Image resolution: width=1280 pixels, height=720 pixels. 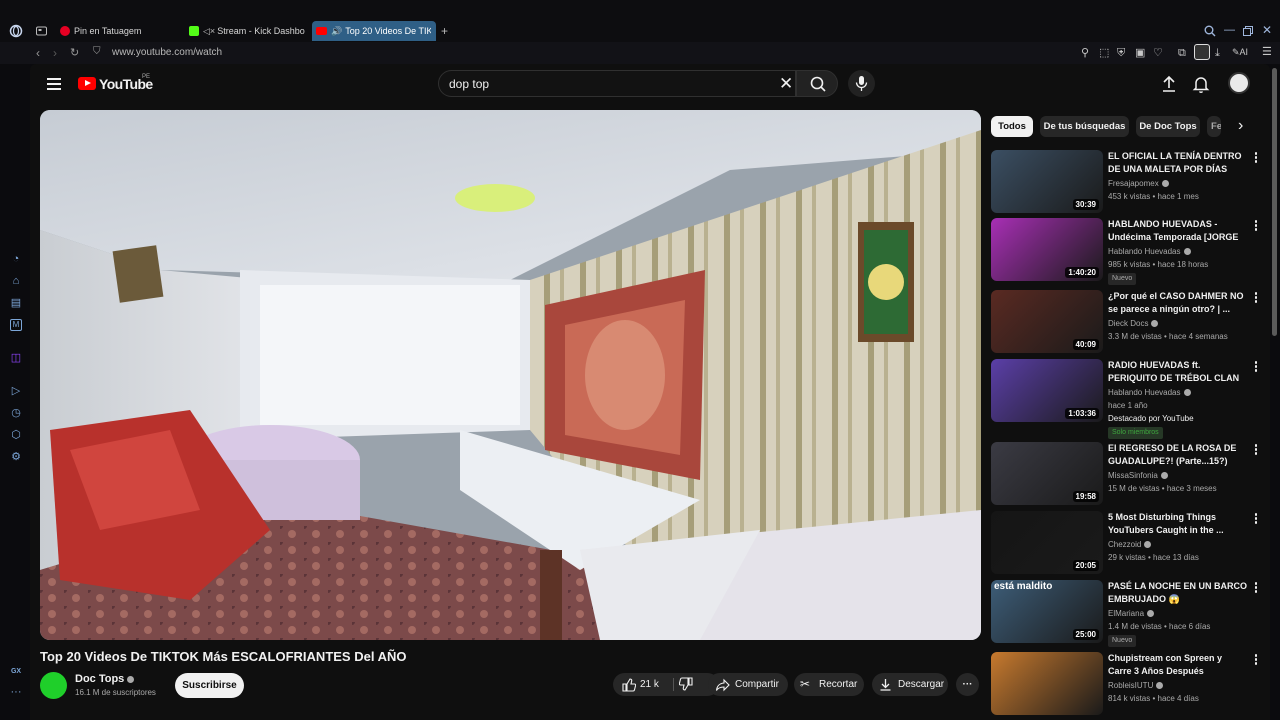 What do you see at coordinates (55, 53) in the screenshot?
I see `forward-icon: ›` at bounding box center [55, 53].